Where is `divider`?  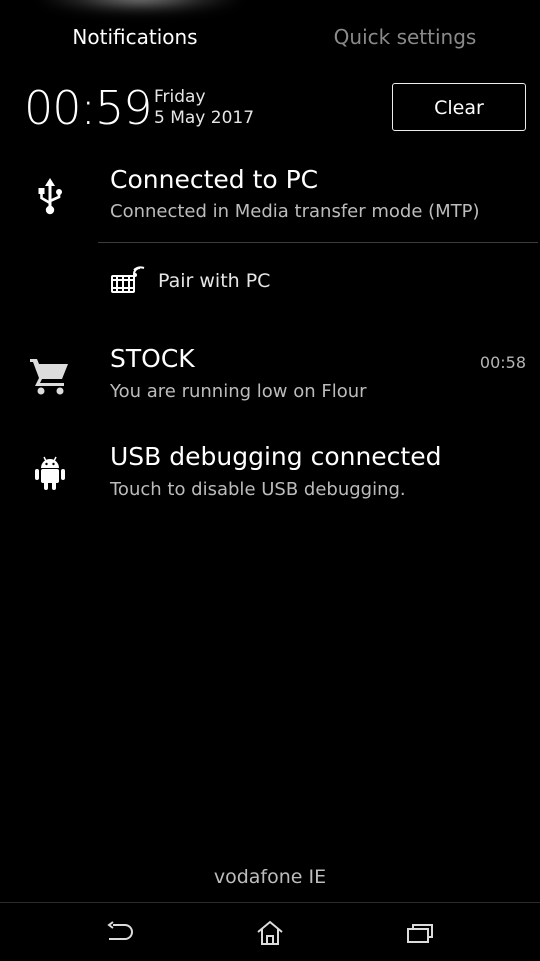 divider is located at coordinates (318, 242).